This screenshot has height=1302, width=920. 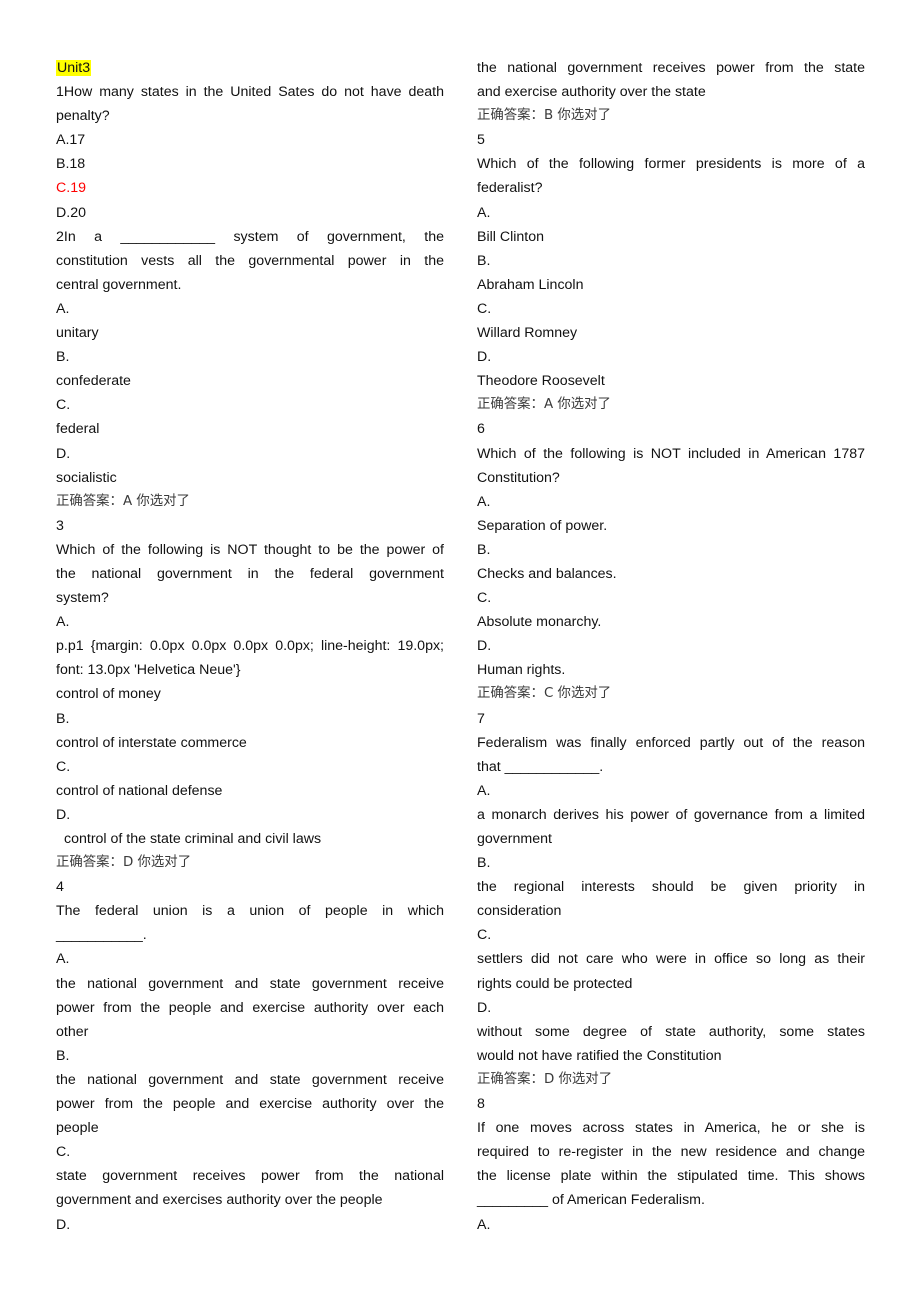 I want to click on question-number: 6, so click(x=671, y=429).